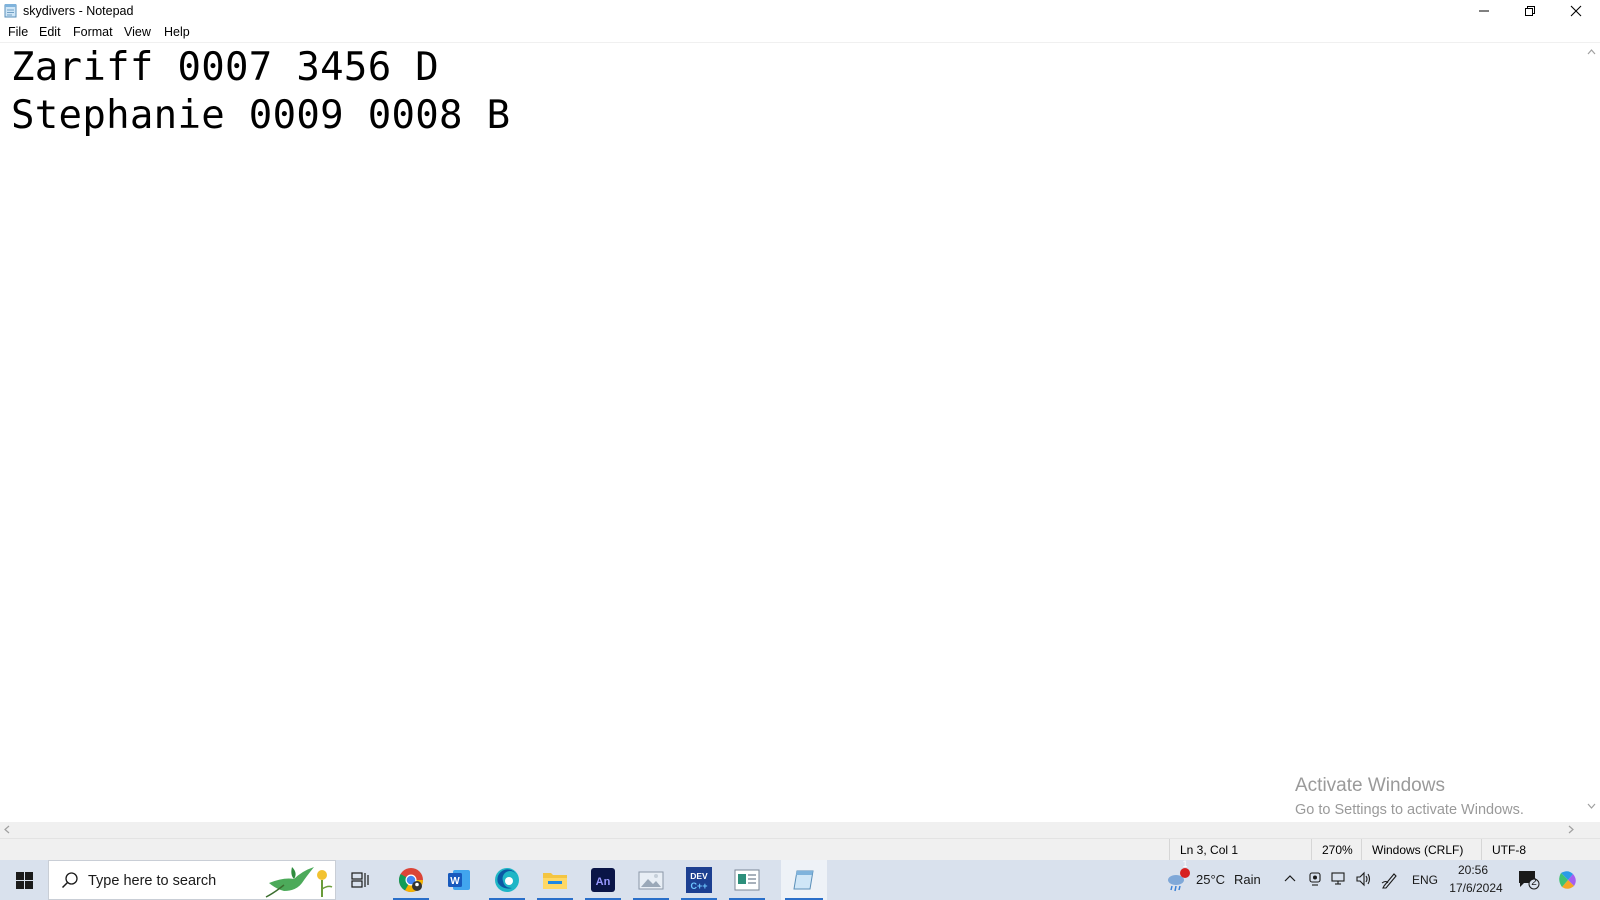 Image resolution: width=1600 pixels, height=900 pixels. I want to click on scroll-right-icon, so click(1571, 829).